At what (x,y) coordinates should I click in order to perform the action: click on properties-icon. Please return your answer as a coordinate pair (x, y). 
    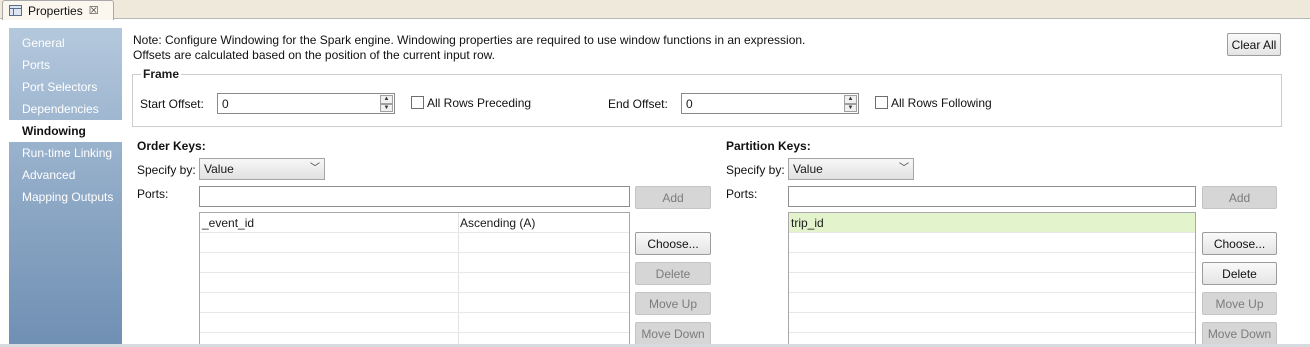
    Looking at the image, I should click on (15, 10).